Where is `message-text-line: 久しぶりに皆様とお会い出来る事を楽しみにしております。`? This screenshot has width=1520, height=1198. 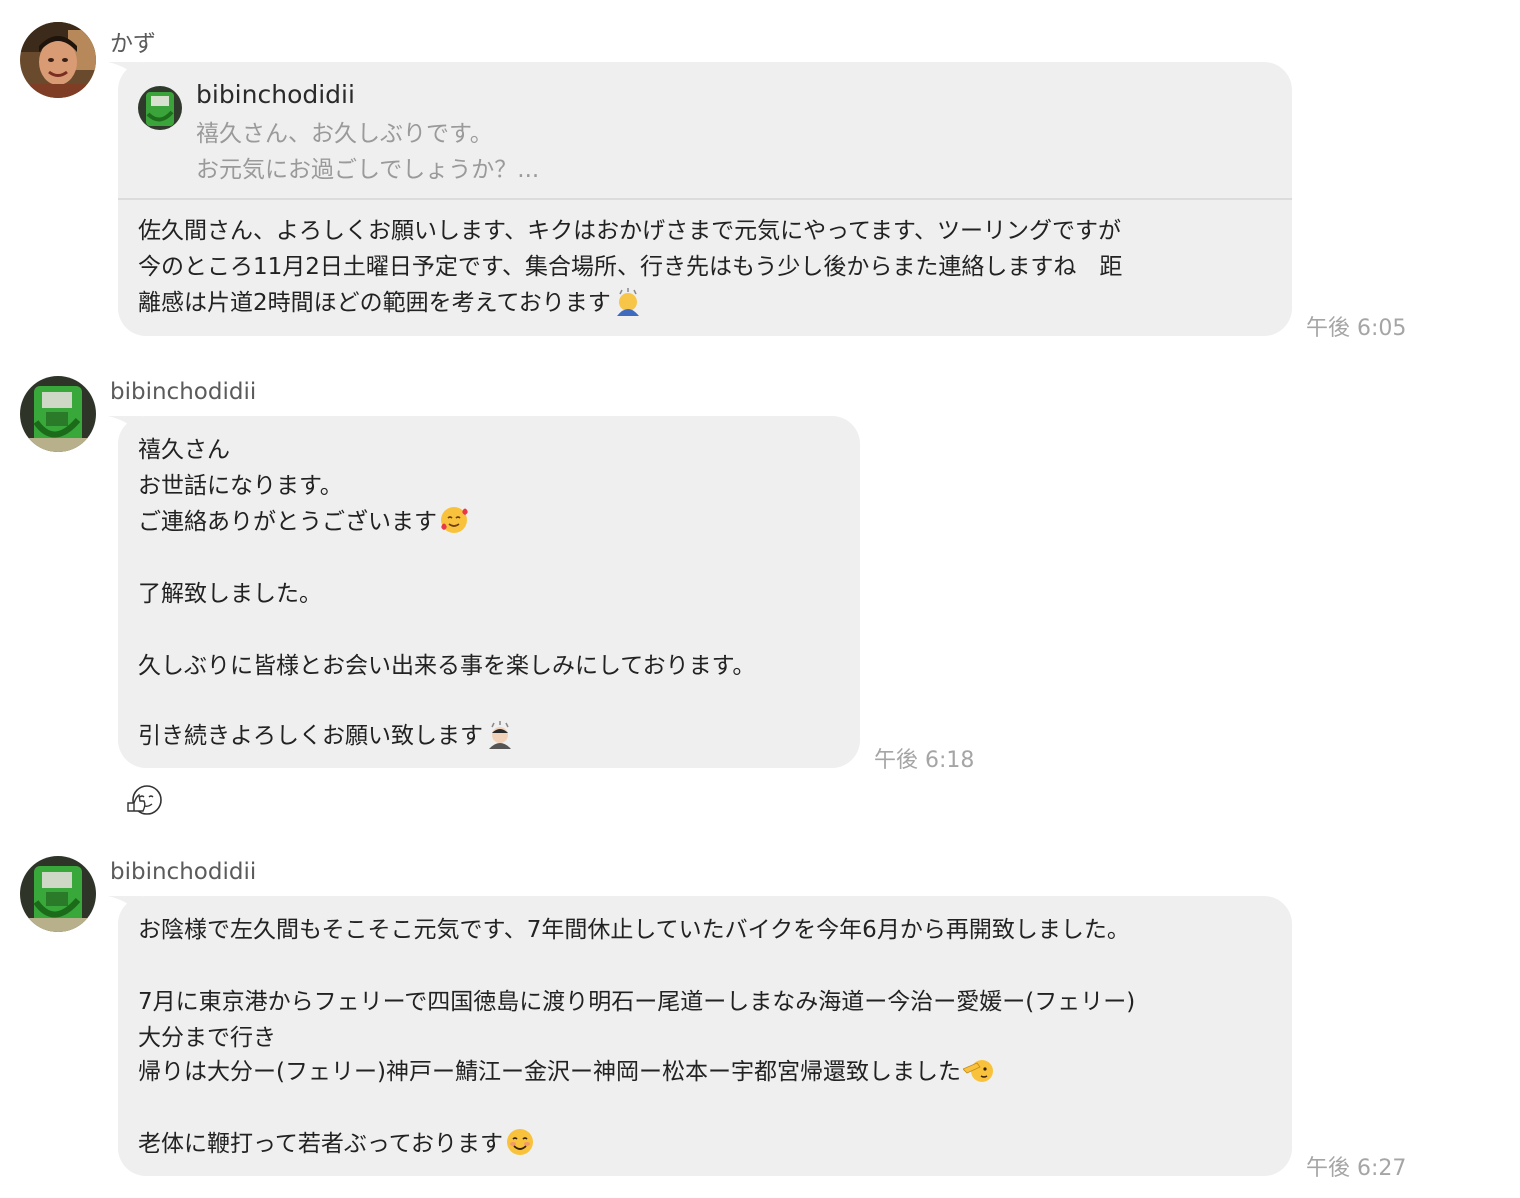
message-text-line: 久しぶりに皆様とお会い出来る事を楽しみにしております。 is located at coordinates (447, 666).